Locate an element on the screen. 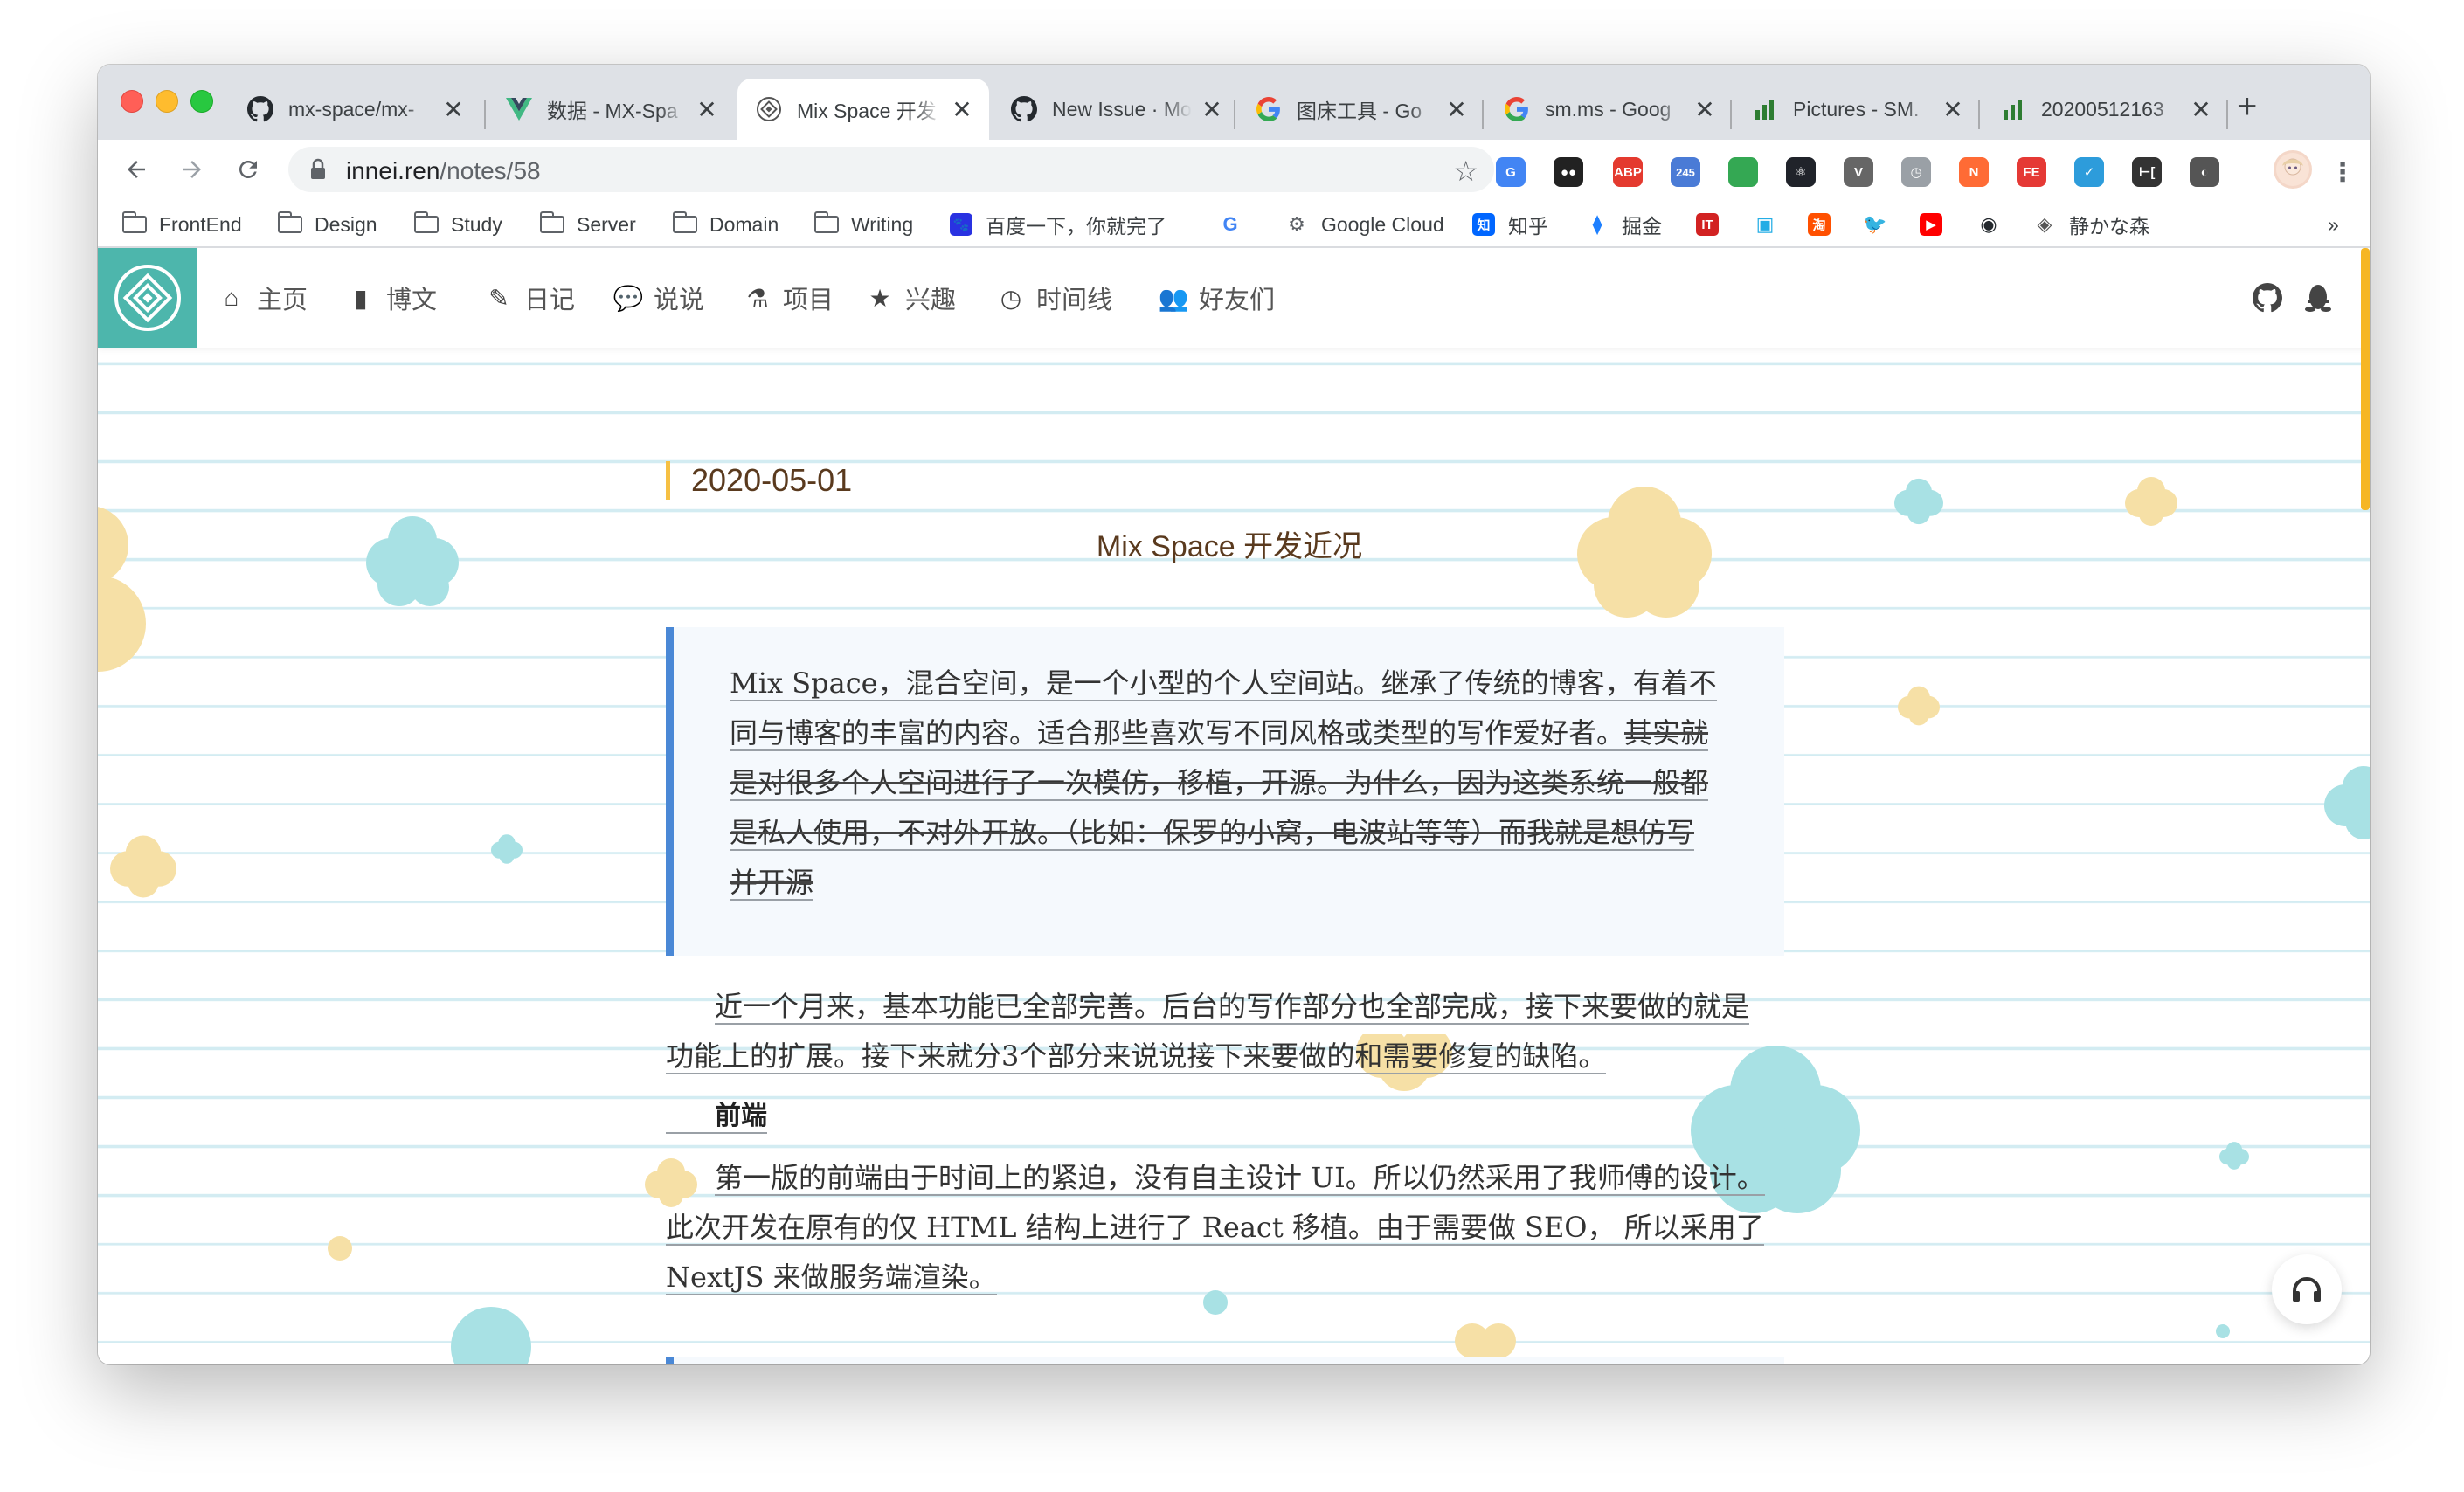 The width and height of the screenshot is (2464, 1492). close-window-button is located at coordinates (132, 102).